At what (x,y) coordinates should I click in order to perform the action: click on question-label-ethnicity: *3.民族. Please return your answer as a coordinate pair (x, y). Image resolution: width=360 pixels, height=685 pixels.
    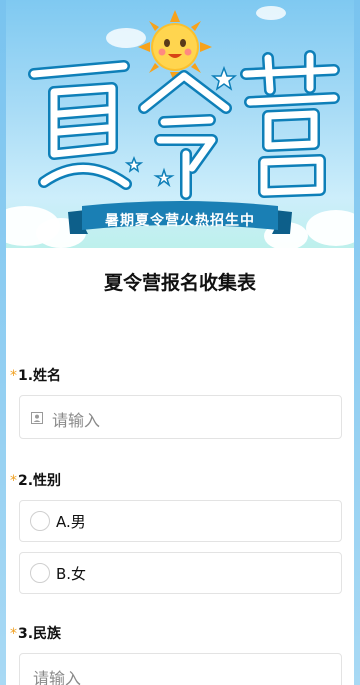
    Looking at the image, I should click on (35, 633).